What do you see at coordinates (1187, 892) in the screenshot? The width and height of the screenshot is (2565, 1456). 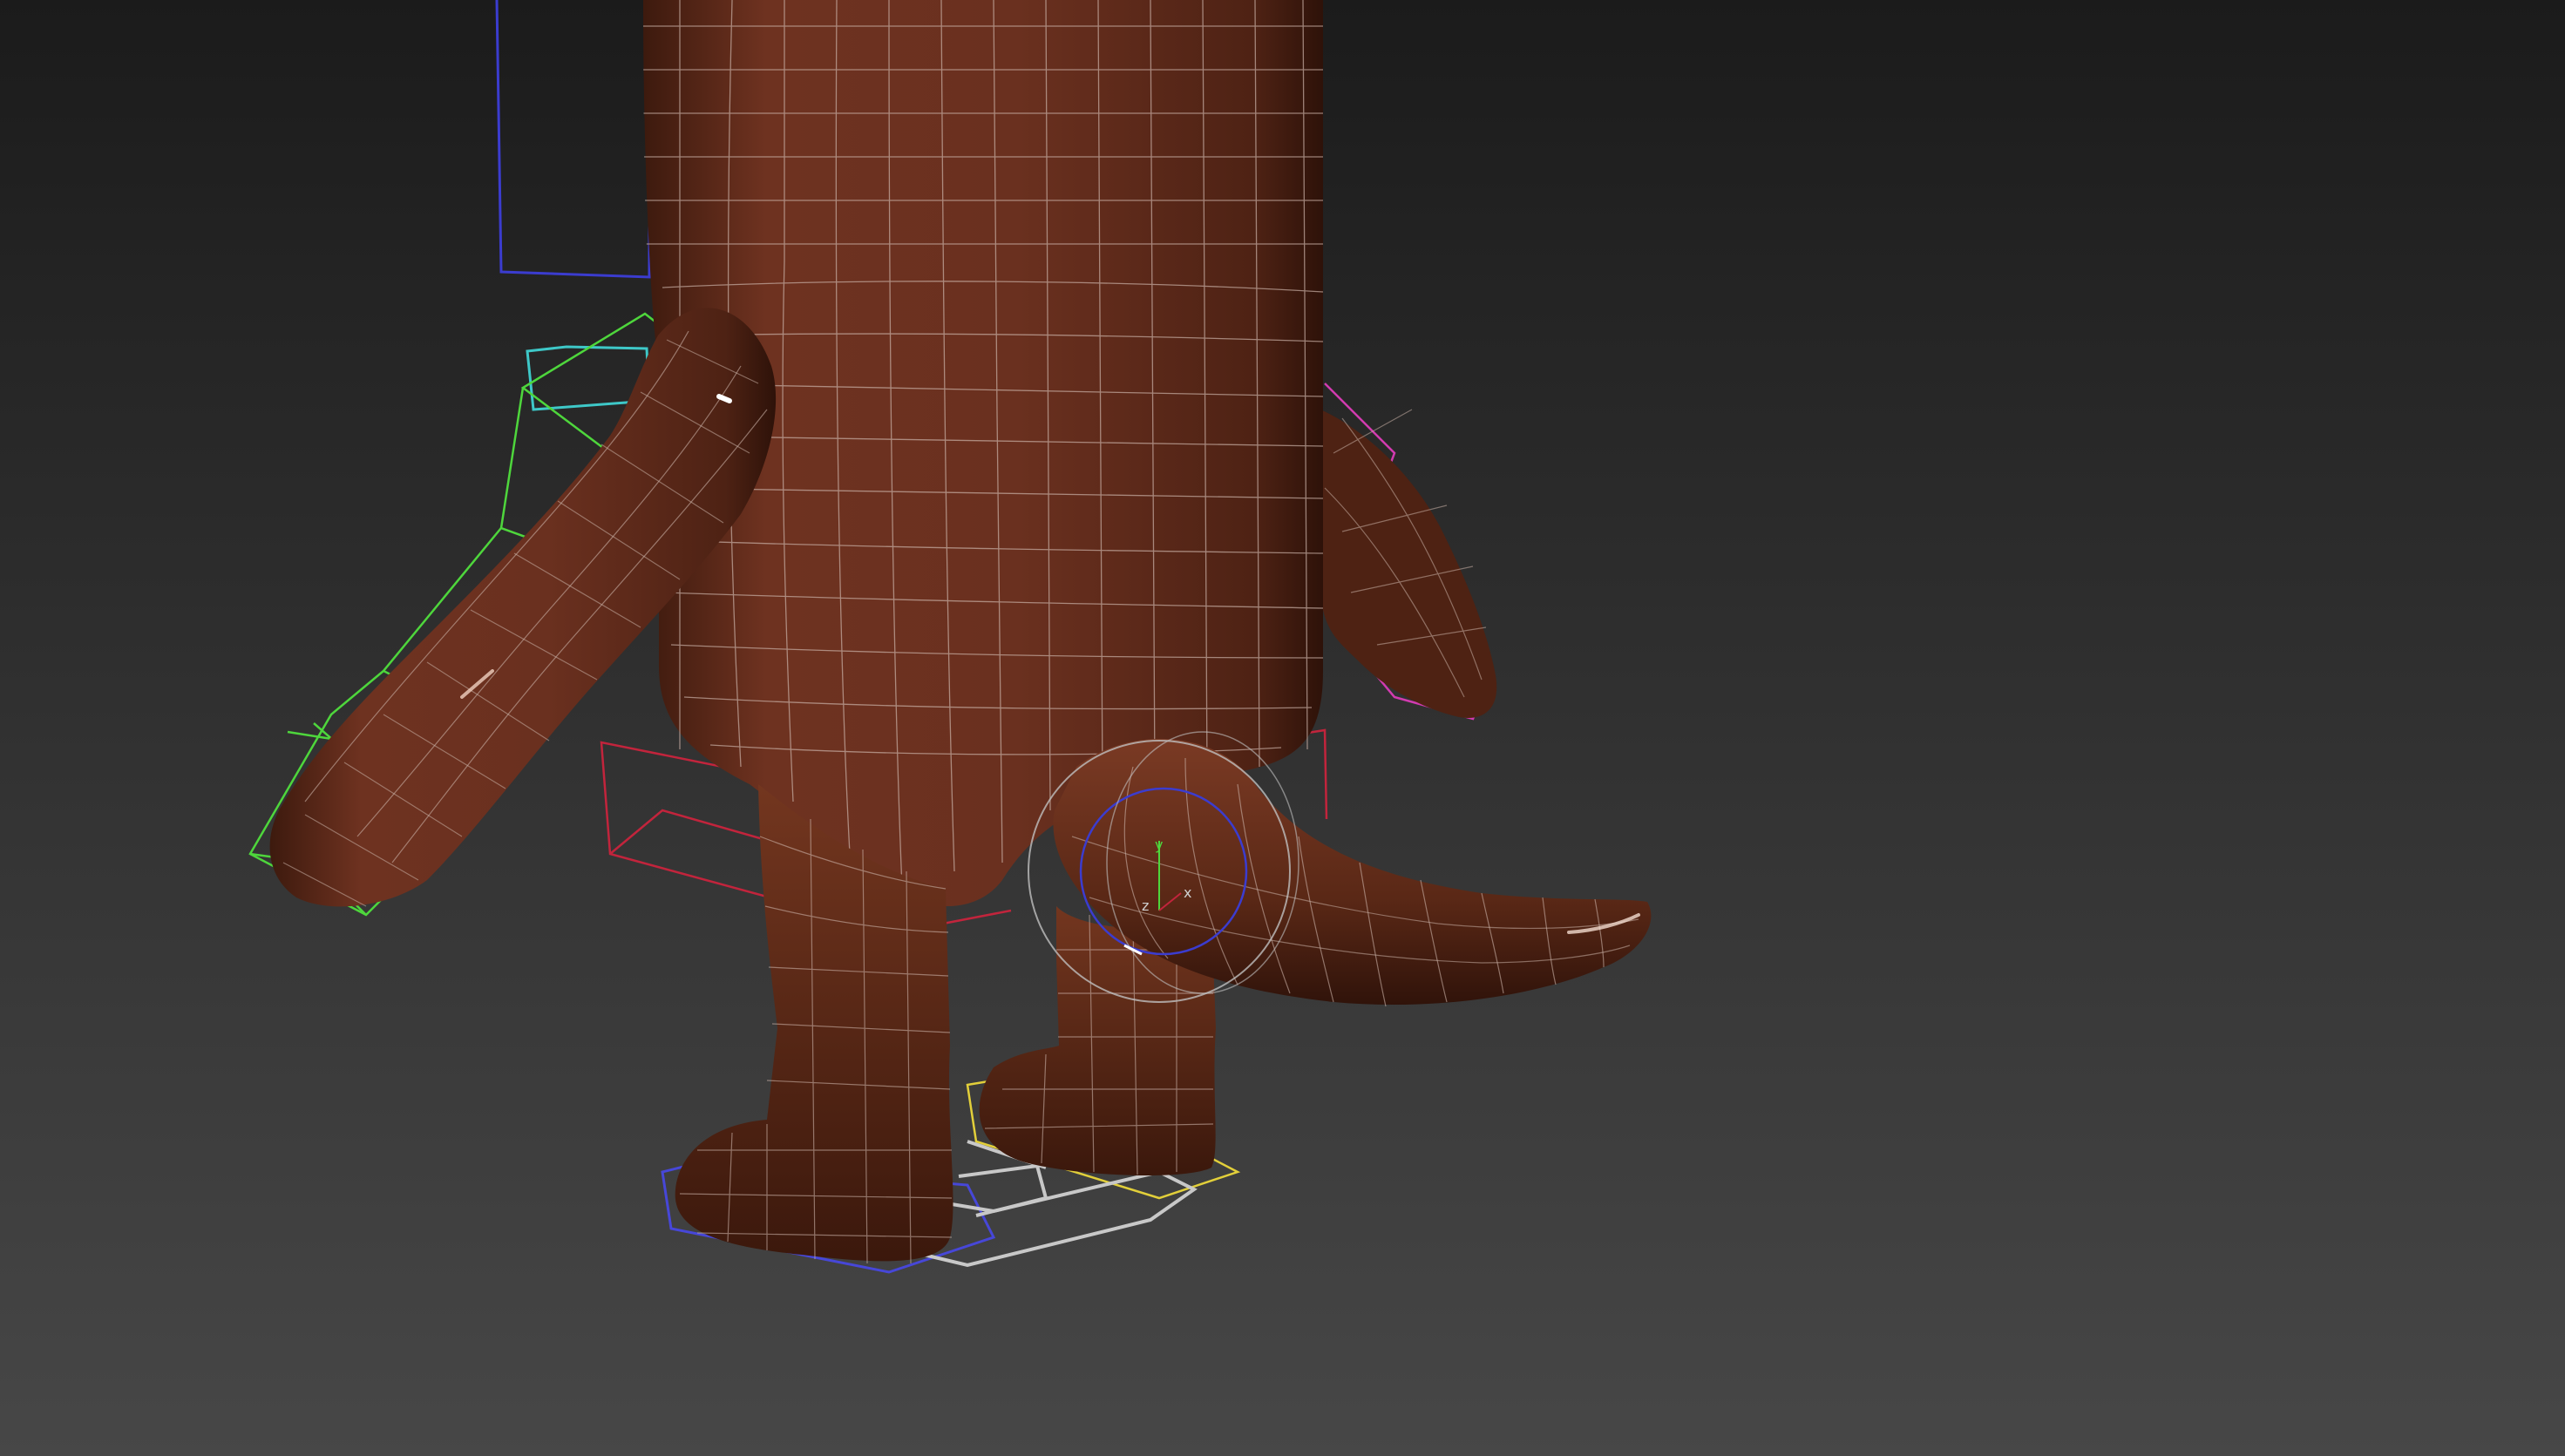 I see `gizmo-axis-x-label: x` at bounding box center [1187, 892].